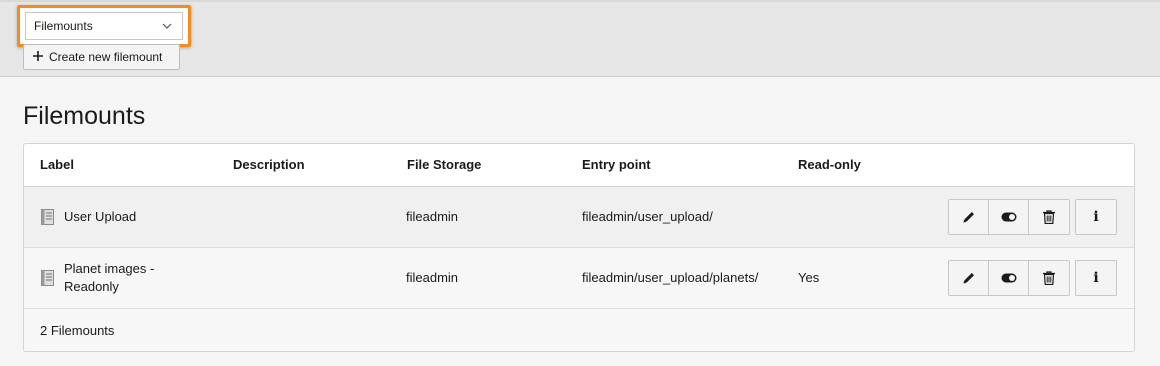  I want to click on row-label-cell: User Upload, so click(88, 217).